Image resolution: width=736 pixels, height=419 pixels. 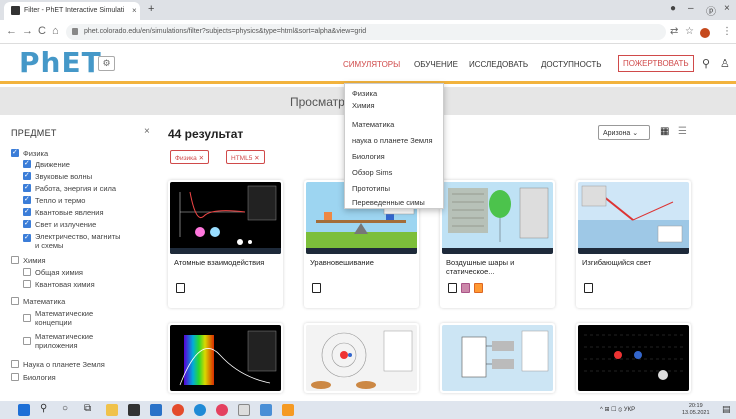 I want to click on sim-card: Атомные взаимодействия, so click(x=225, y=244).